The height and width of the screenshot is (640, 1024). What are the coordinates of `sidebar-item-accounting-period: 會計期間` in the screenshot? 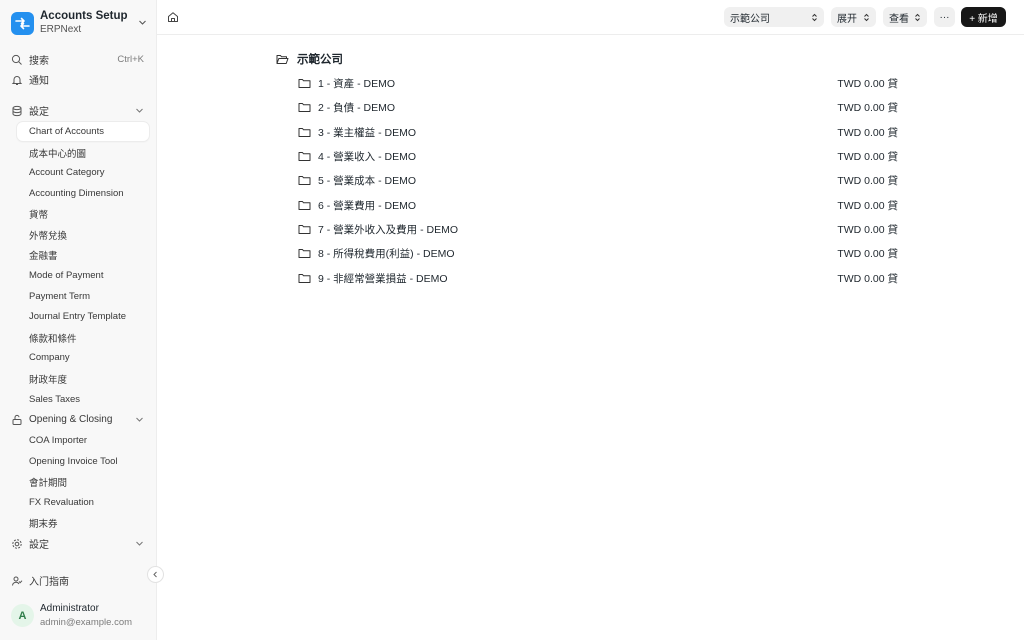 It's located at (83, 481).